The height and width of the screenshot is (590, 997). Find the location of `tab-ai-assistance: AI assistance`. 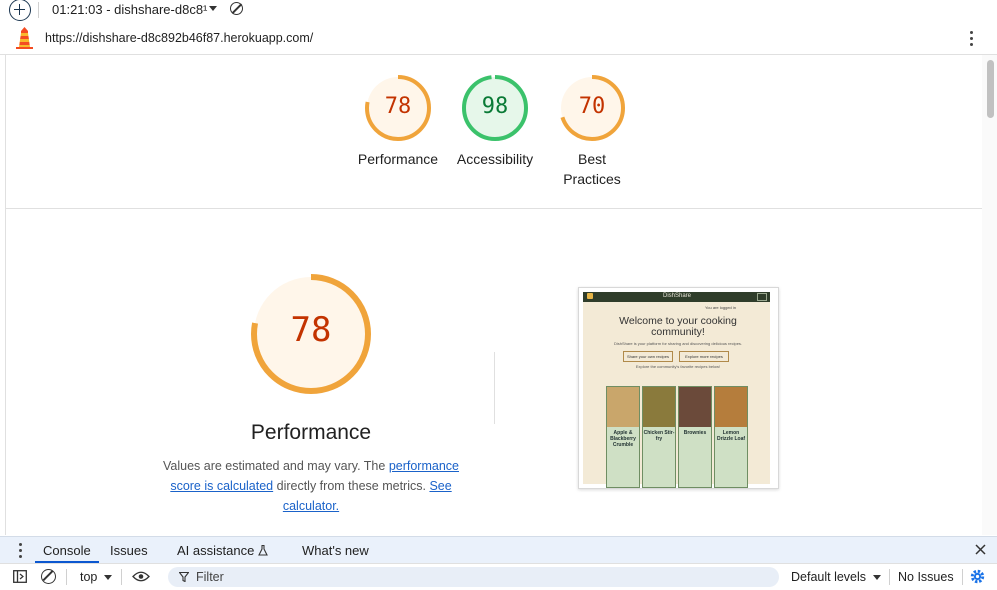

tab-ai-assistance: AI assistance is located at coordinates (215, 550).